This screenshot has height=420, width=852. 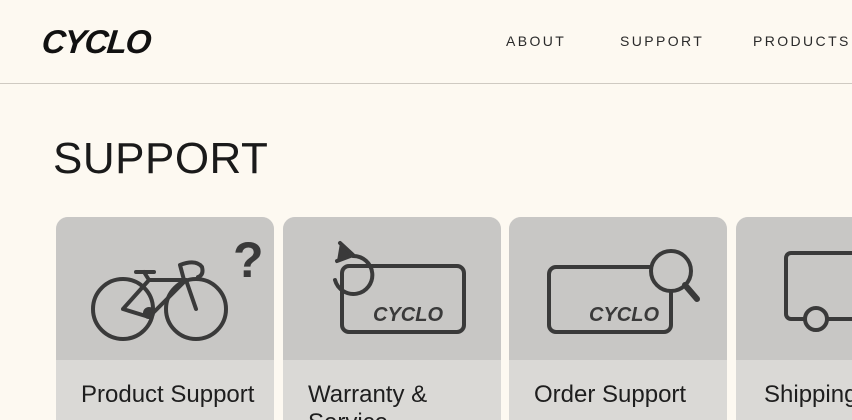 I want to click on nav-link-about: ABOUT, so click(x=536, y=41).